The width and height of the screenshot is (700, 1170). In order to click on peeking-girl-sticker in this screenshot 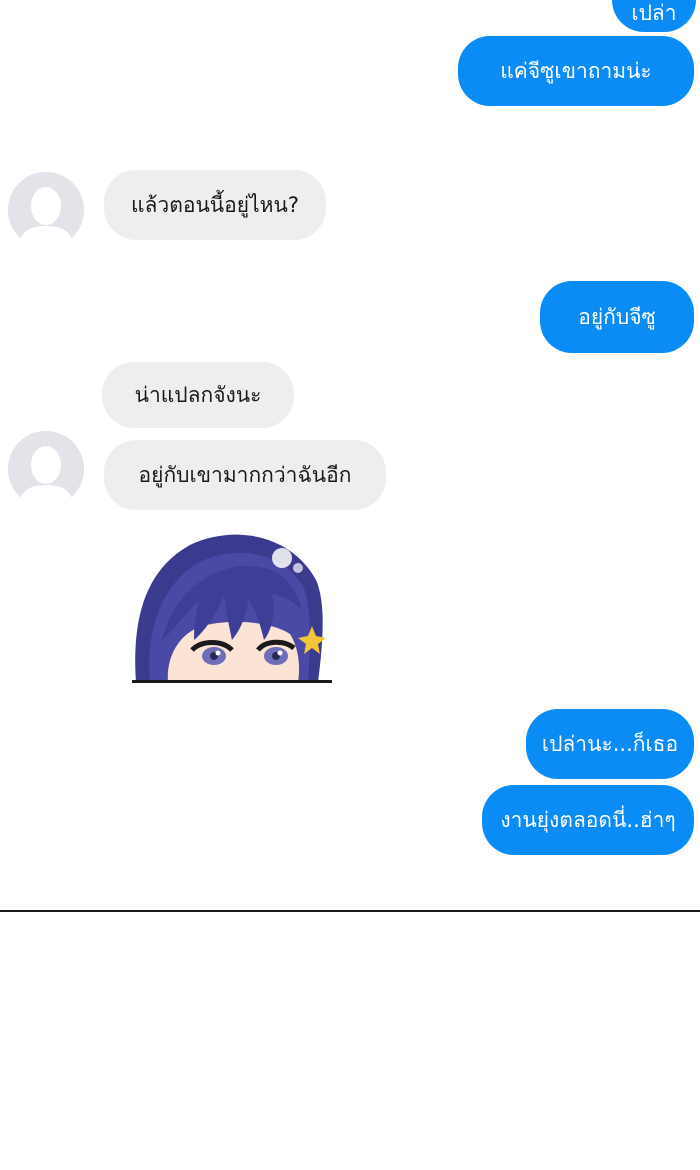, I will do `click(232, 607)`.